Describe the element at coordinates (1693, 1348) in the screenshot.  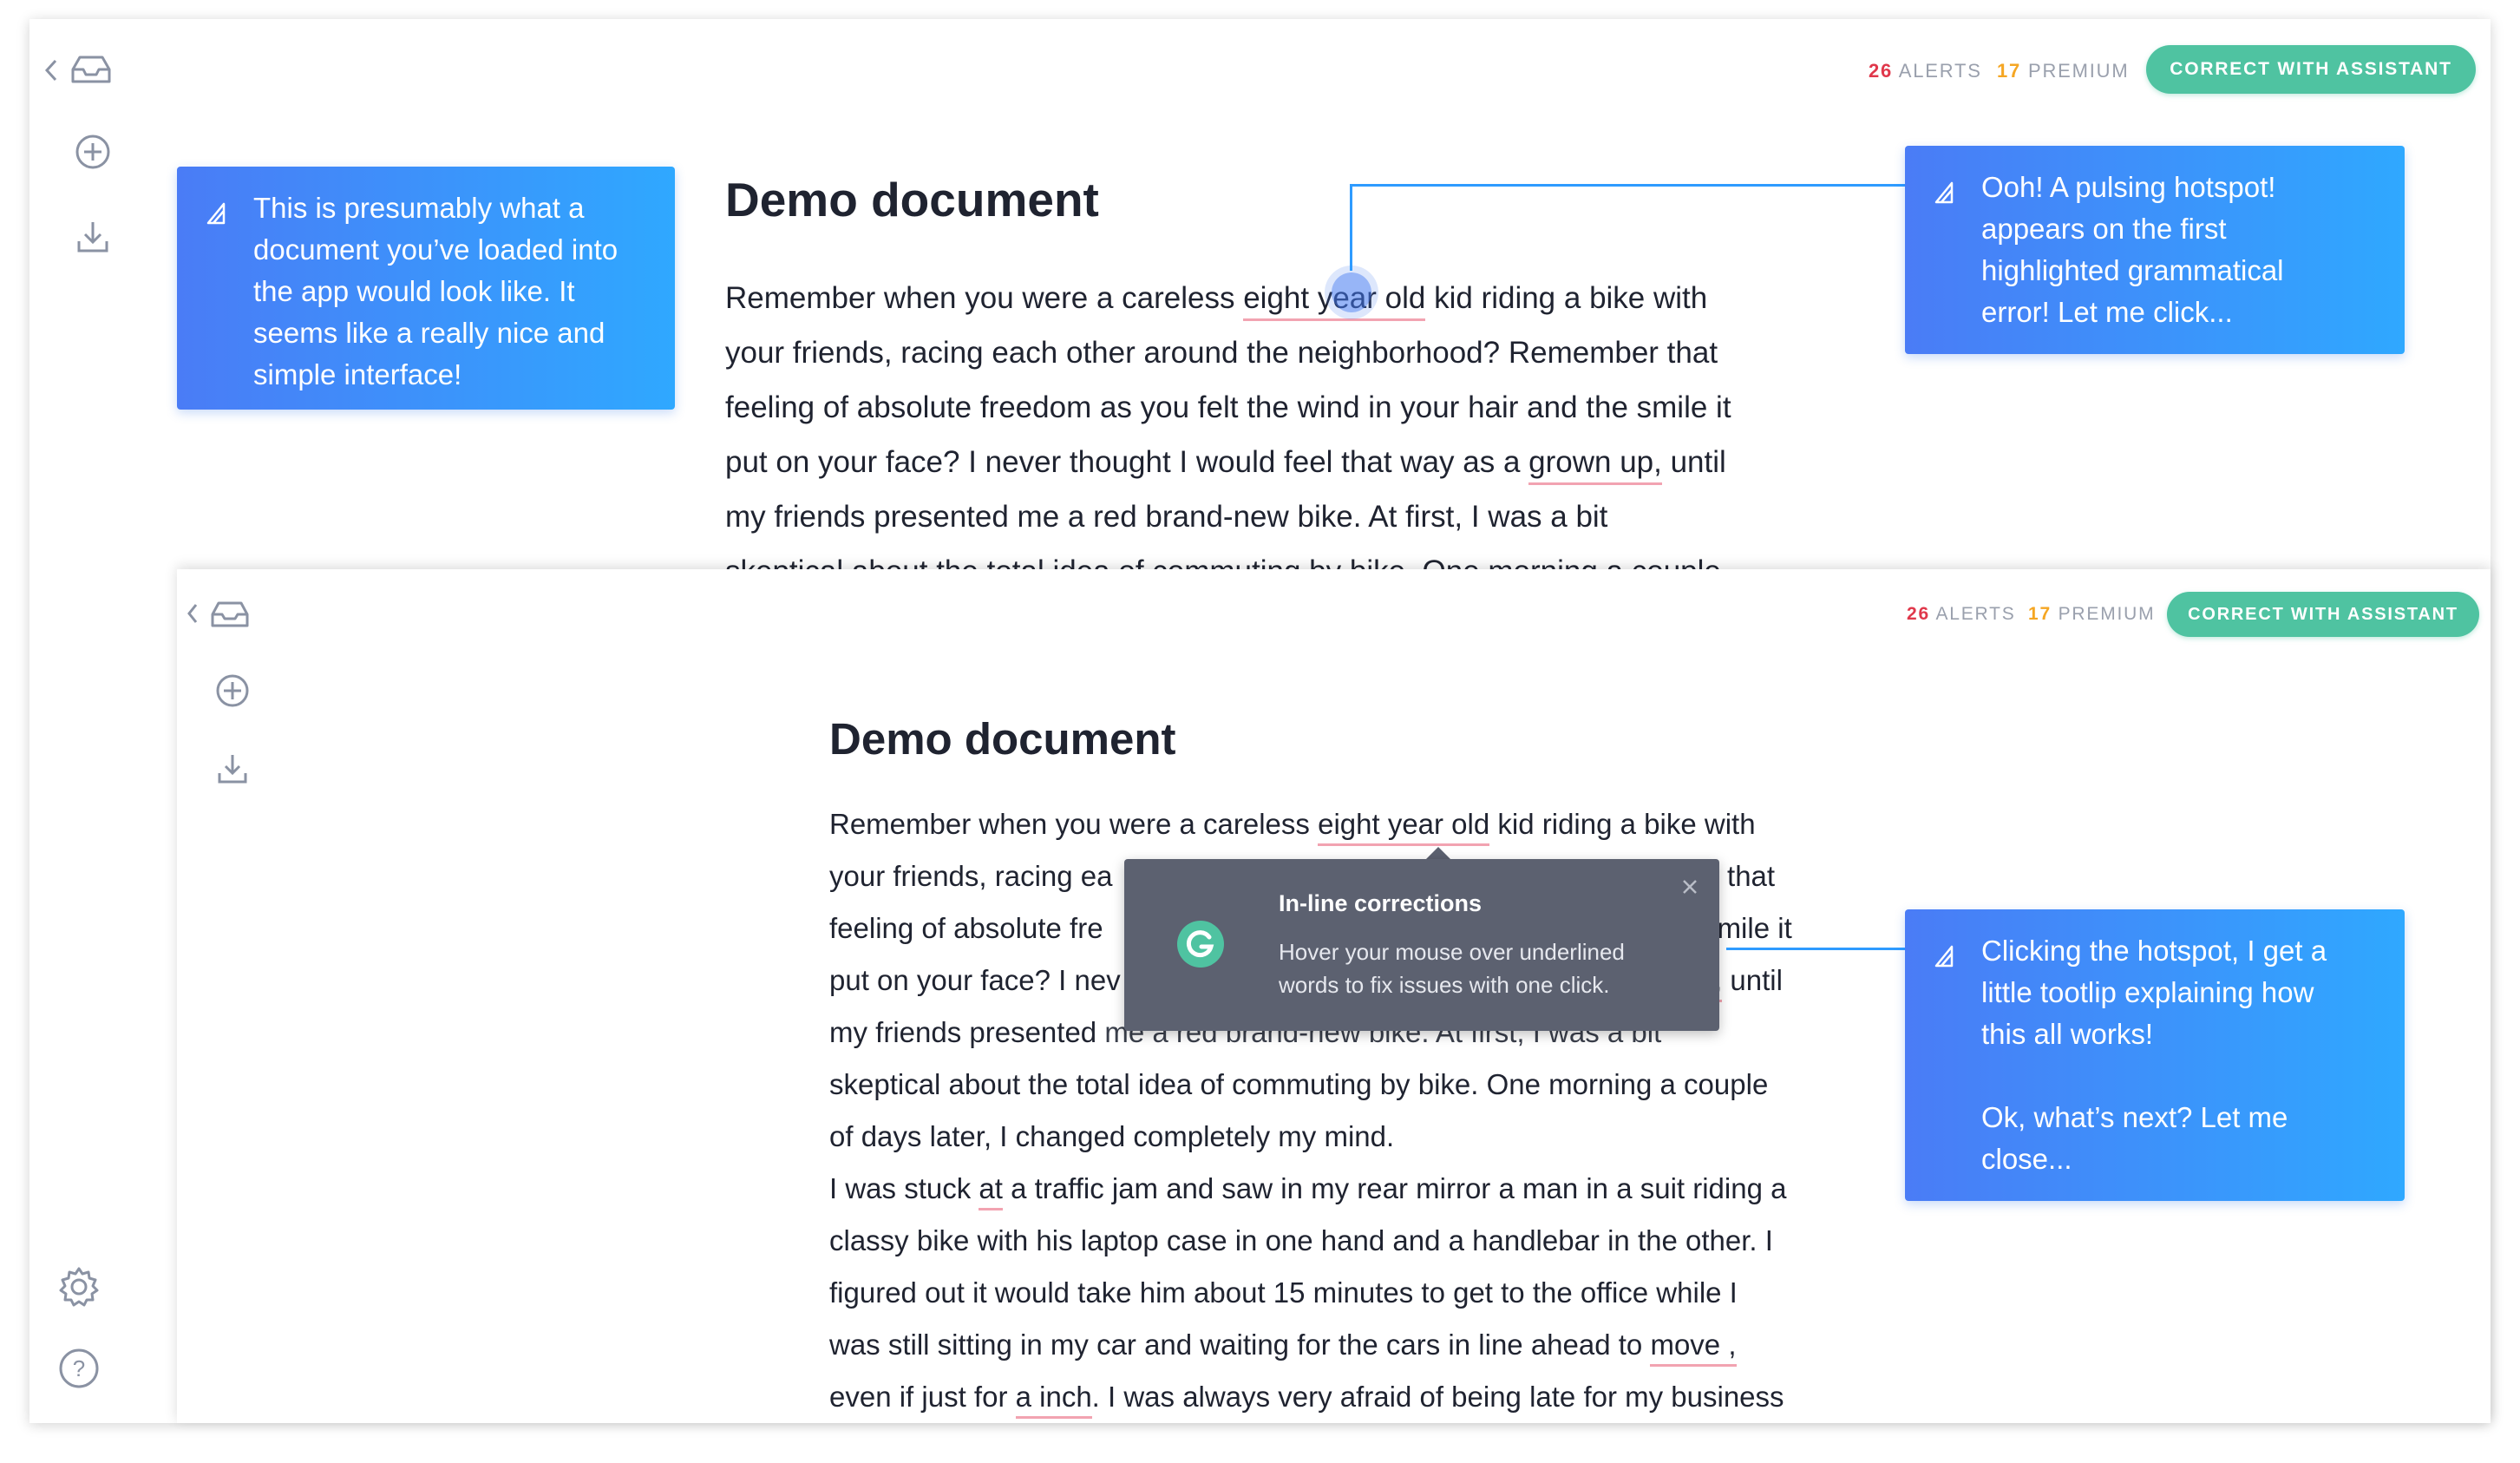
I see `underlined-issue: move ,` at that location.